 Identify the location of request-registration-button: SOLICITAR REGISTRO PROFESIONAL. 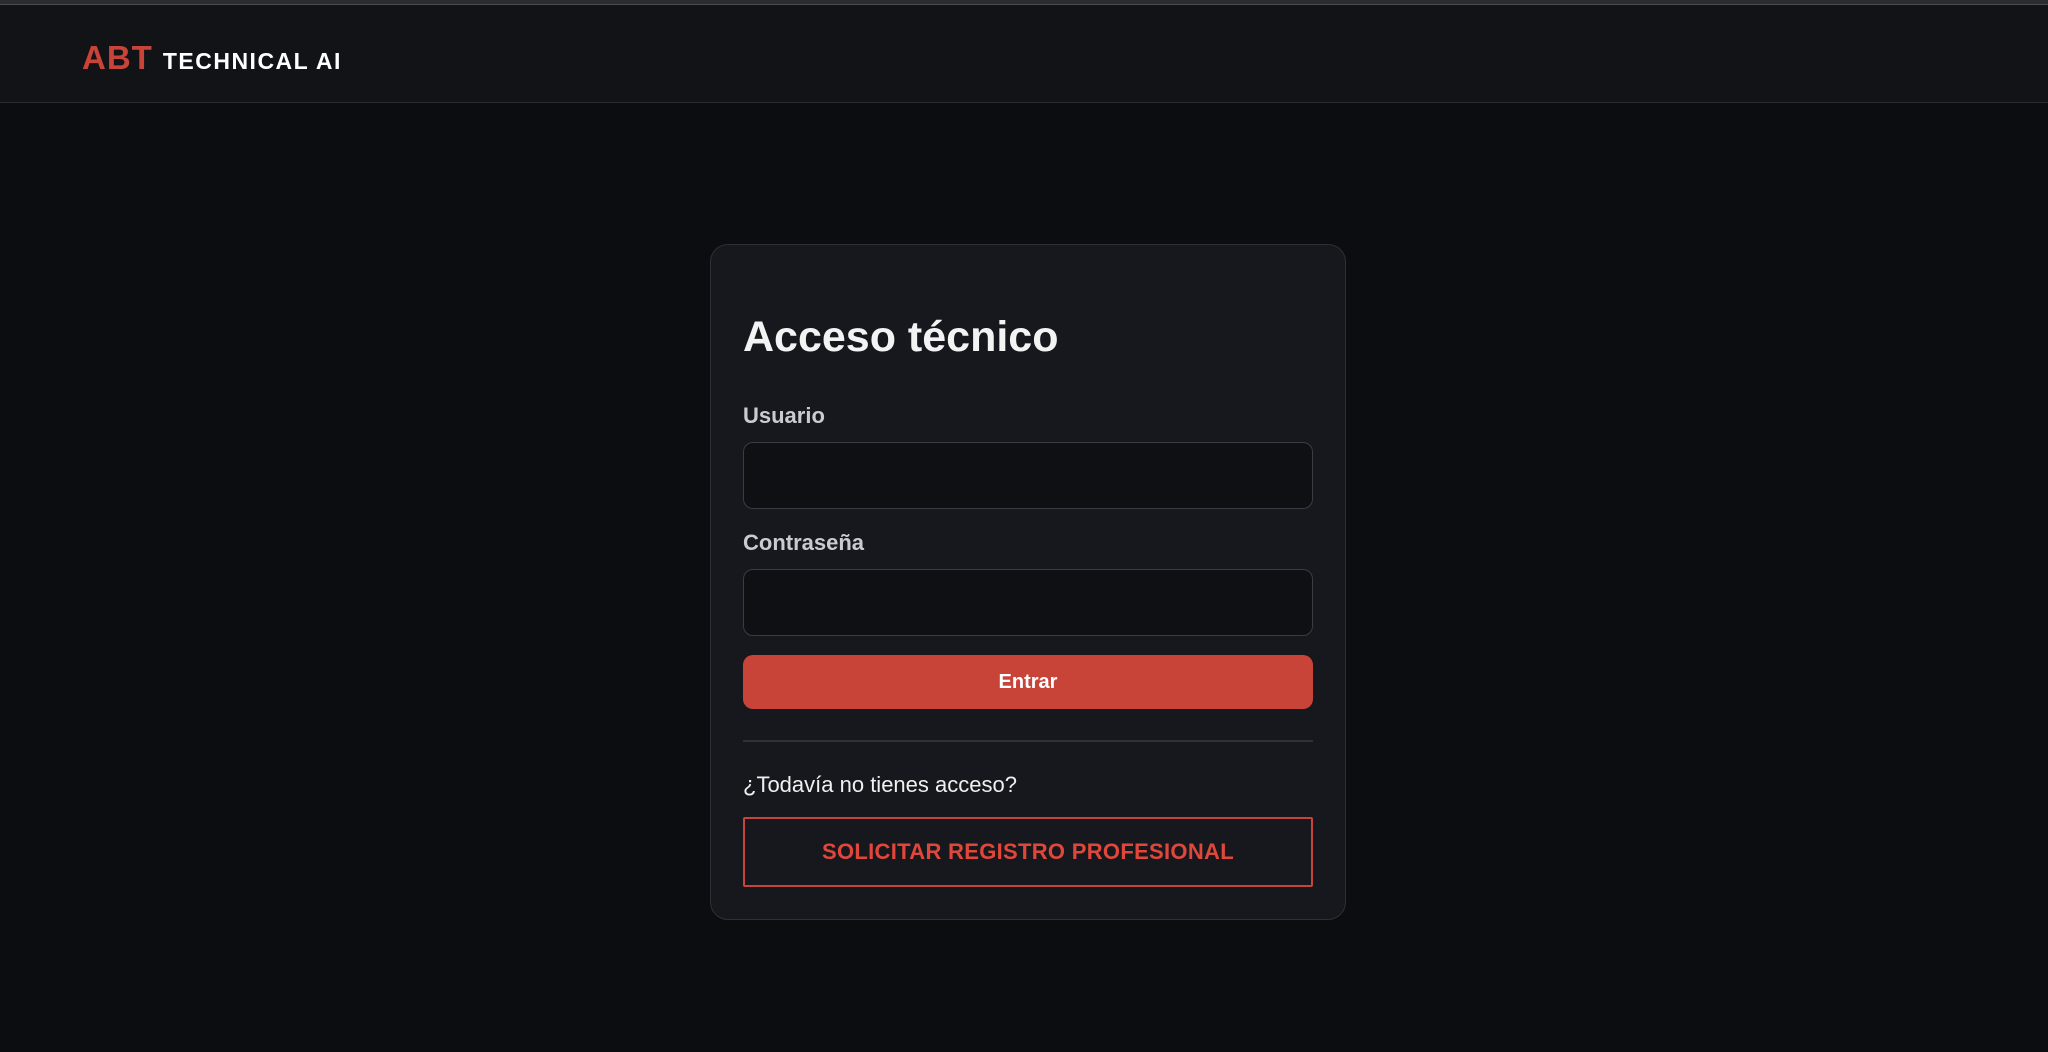
(1028, 852).